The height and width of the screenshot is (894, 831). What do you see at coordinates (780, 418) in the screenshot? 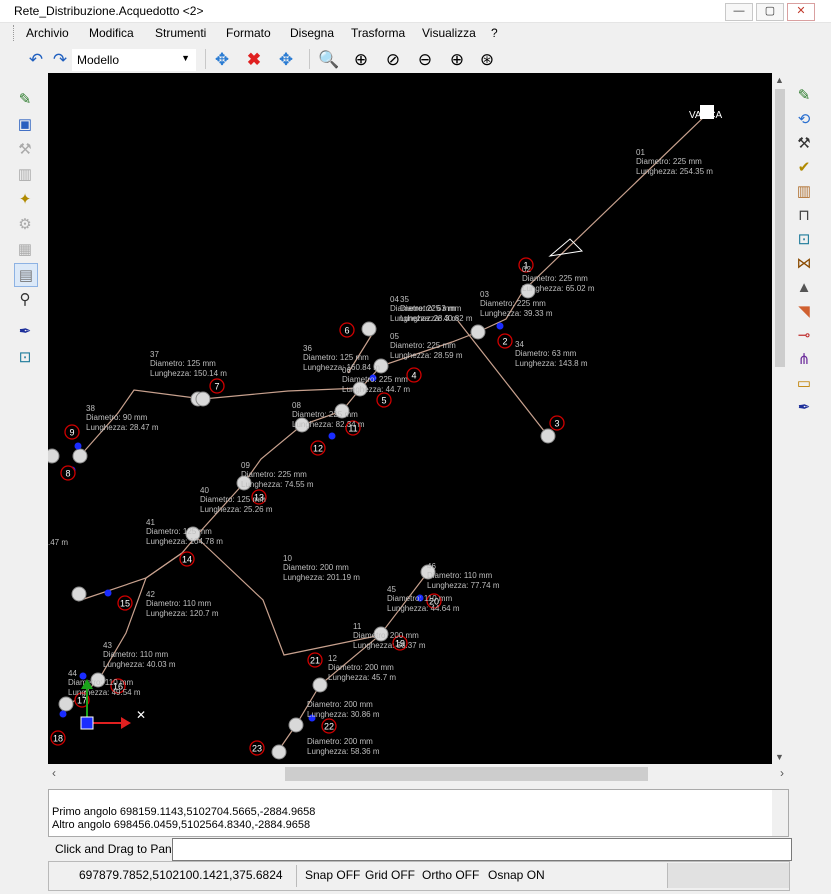
I see `vertical-scrollbar: ▲ ▼` at bounding box center [780, 418].